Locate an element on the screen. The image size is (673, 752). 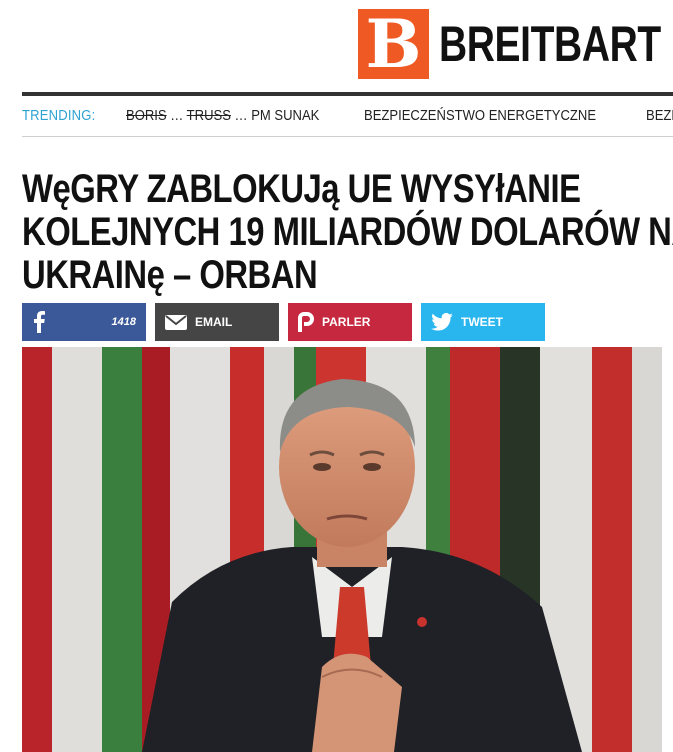
email-label: EMAIL is located at coordinates (214, 322).